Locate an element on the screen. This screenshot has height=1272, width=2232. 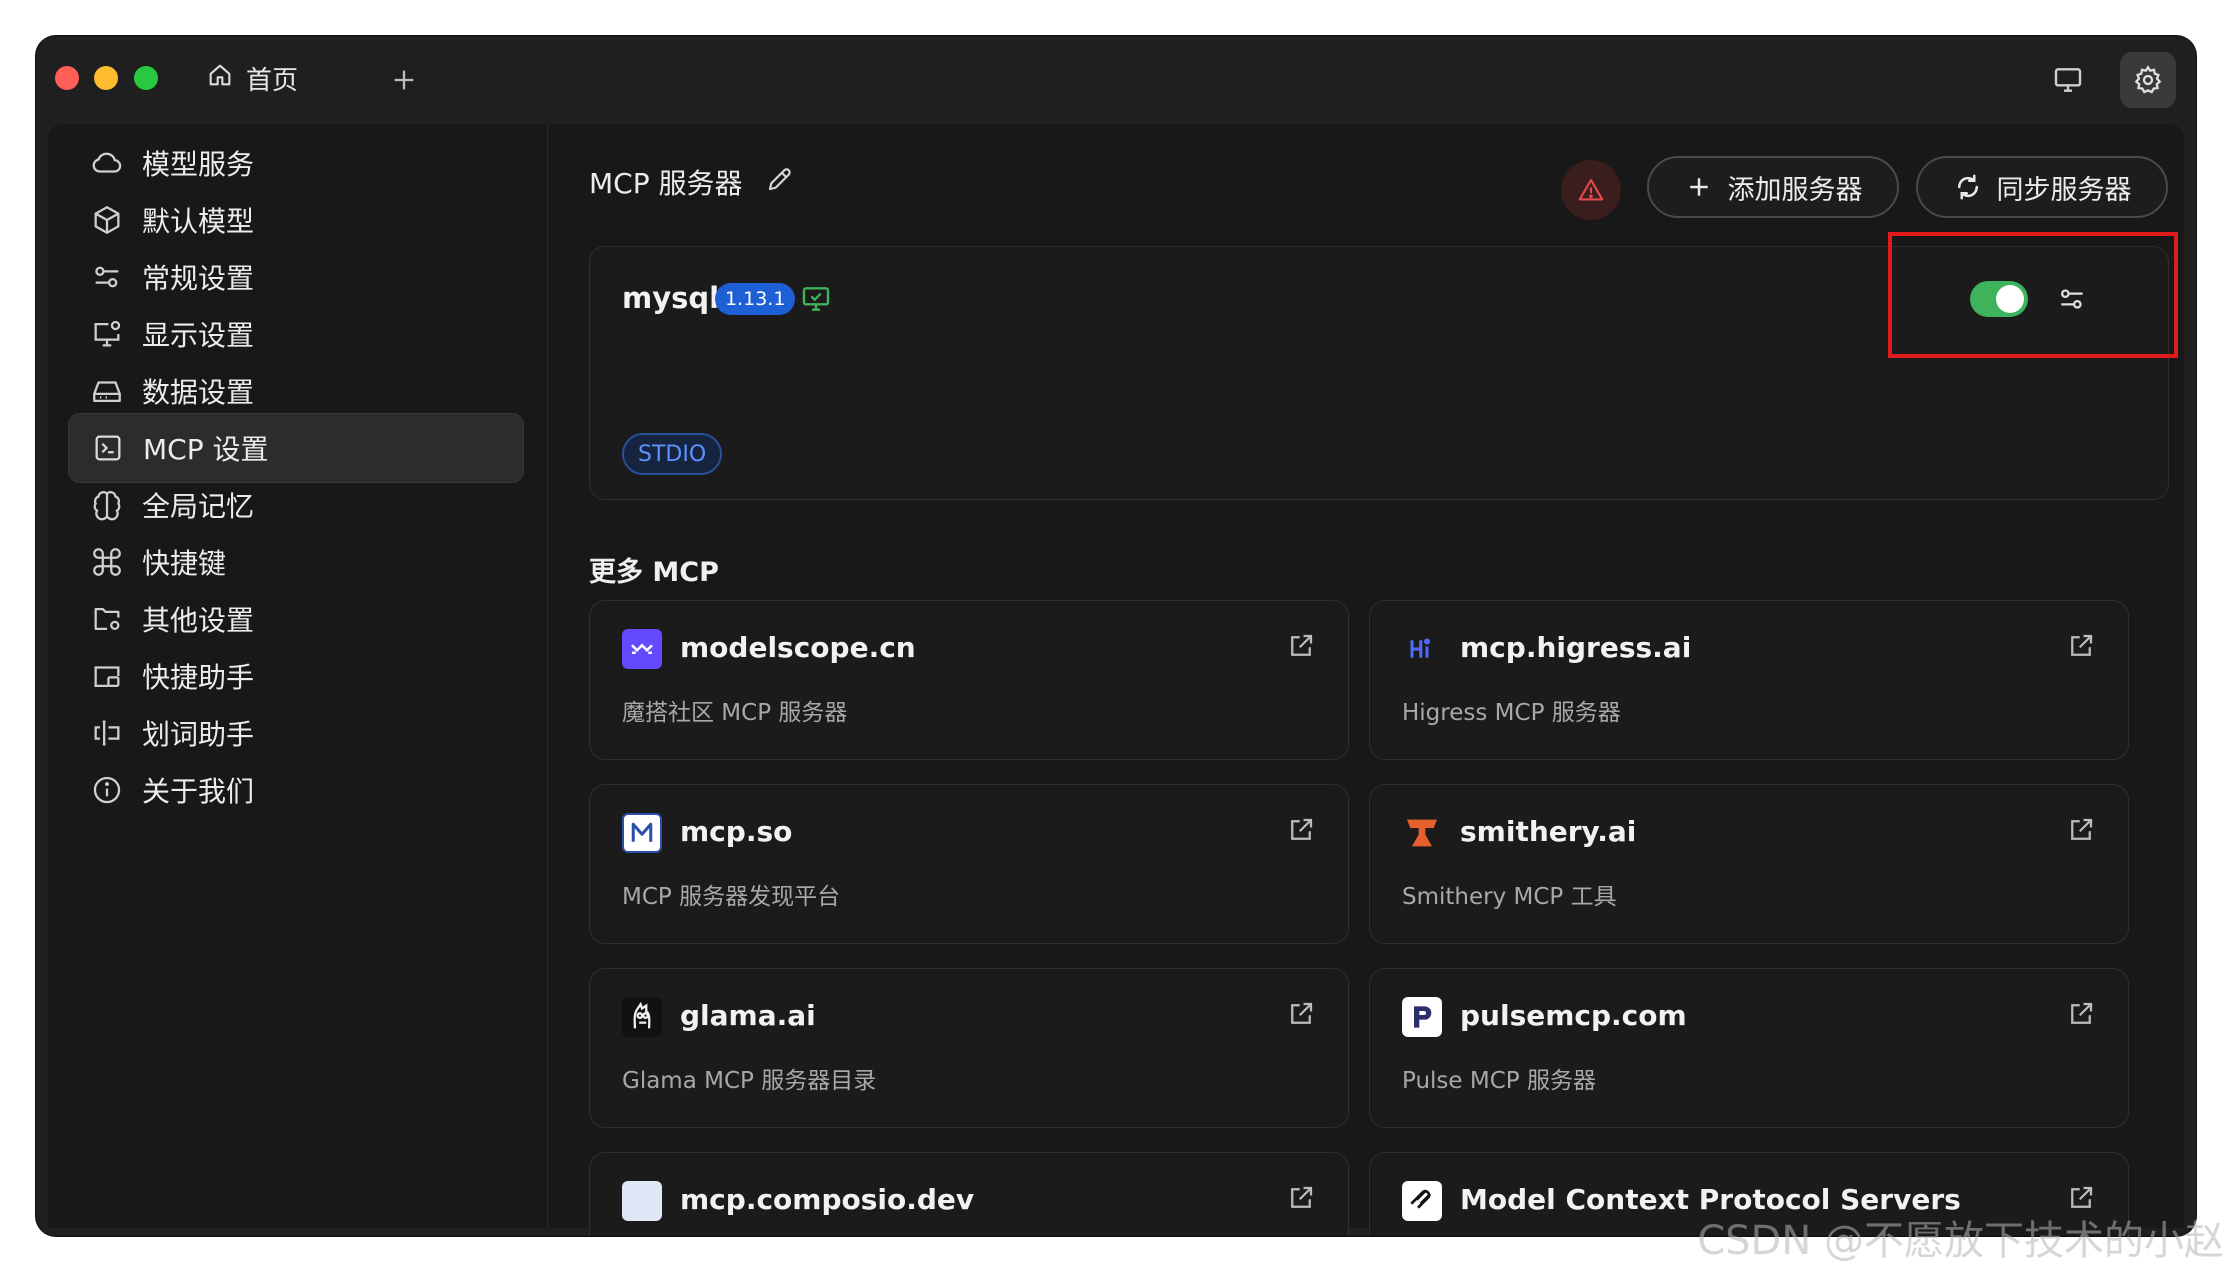
sync-server-button: 同步服务器 is located at coordinates (2042, 187).